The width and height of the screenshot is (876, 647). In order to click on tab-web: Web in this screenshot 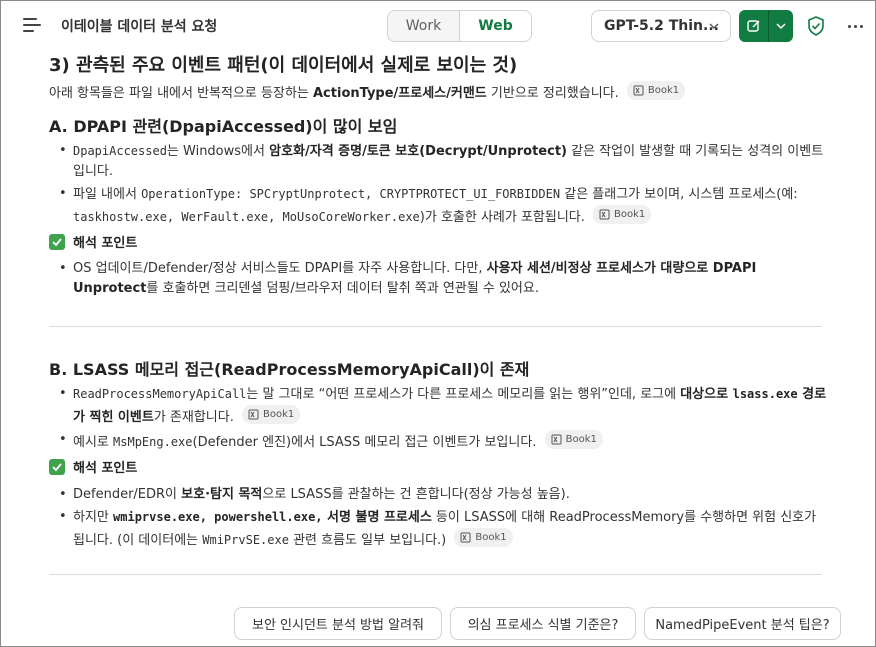, I will do `click(495, 26)`.